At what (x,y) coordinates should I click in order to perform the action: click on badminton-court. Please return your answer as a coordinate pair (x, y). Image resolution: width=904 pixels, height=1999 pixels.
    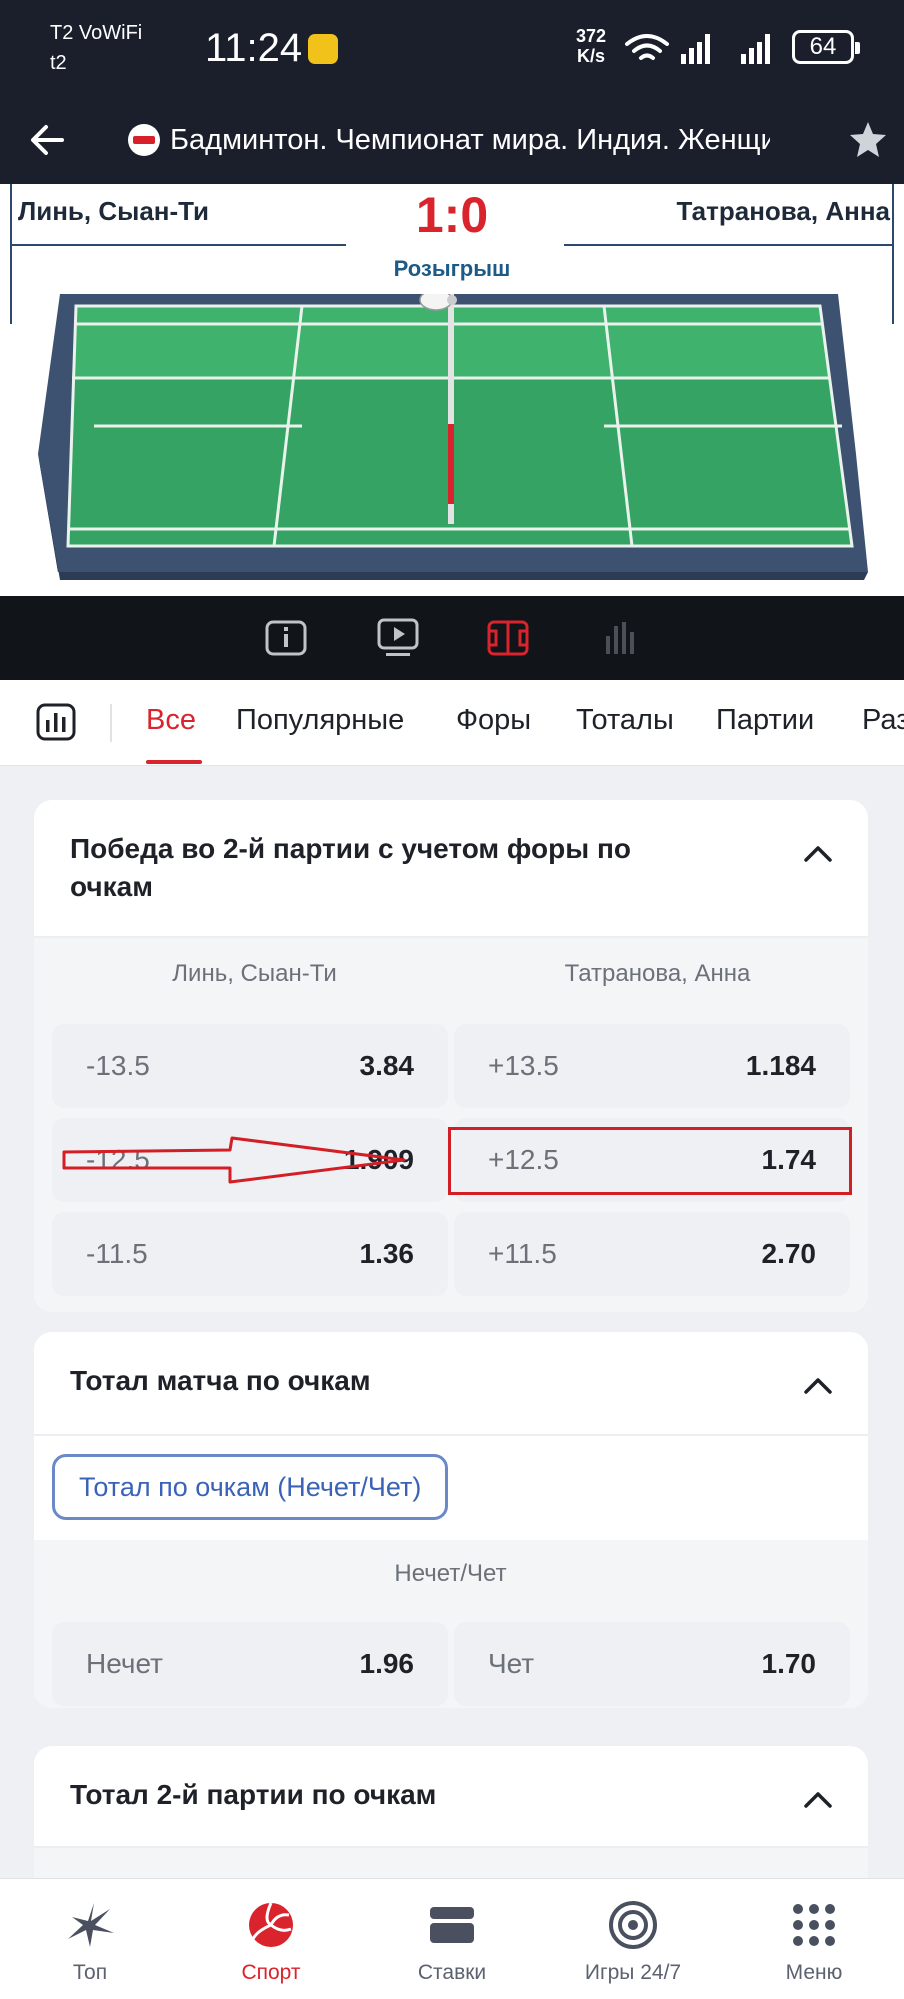
    Looking at the image, I should click on (453, 437).